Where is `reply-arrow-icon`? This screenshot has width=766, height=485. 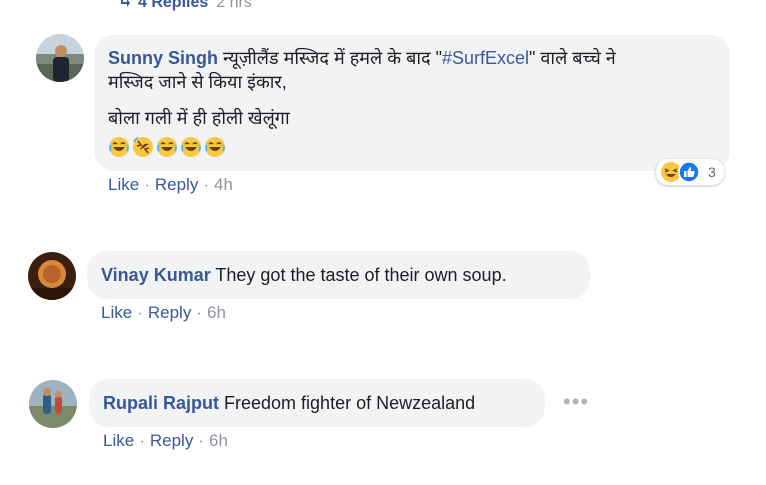
reply-arrow-icon is located at coordinates (125, 3).